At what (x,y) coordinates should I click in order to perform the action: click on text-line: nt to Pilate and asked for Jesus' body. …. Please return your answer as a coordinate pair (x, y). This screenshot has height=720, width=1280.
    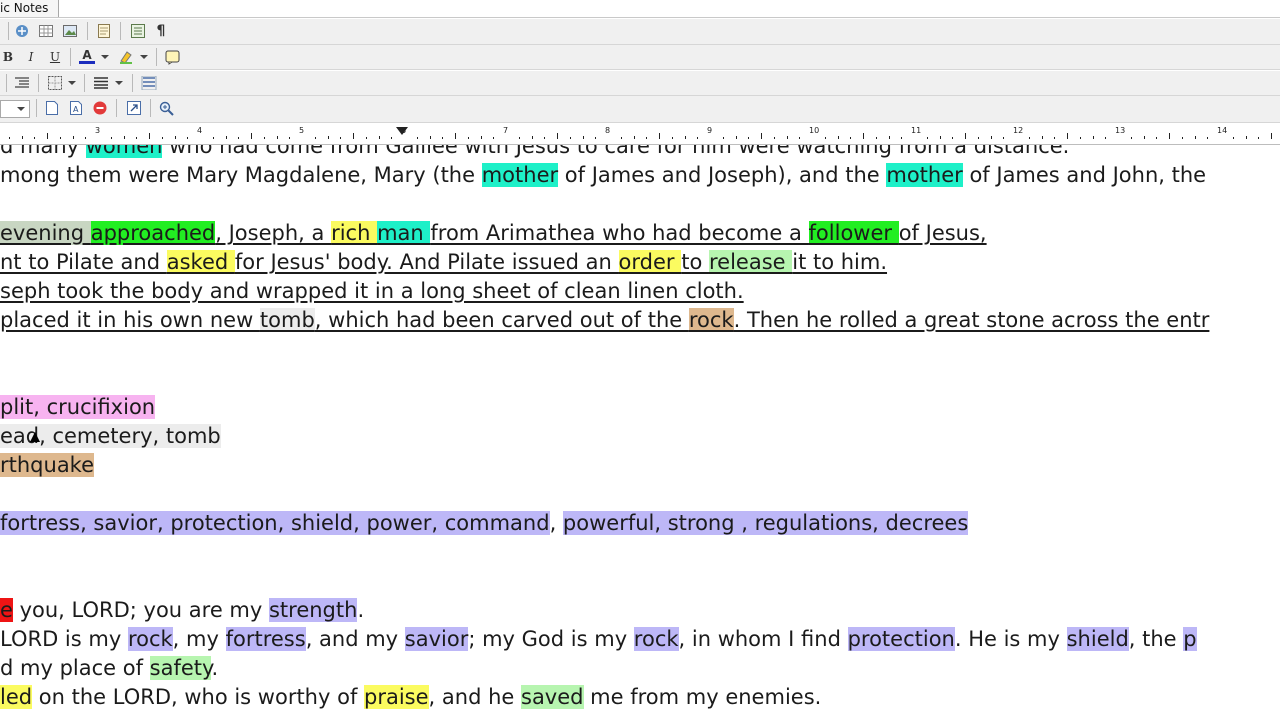
    Looking at the image, I should click on (443, 262).